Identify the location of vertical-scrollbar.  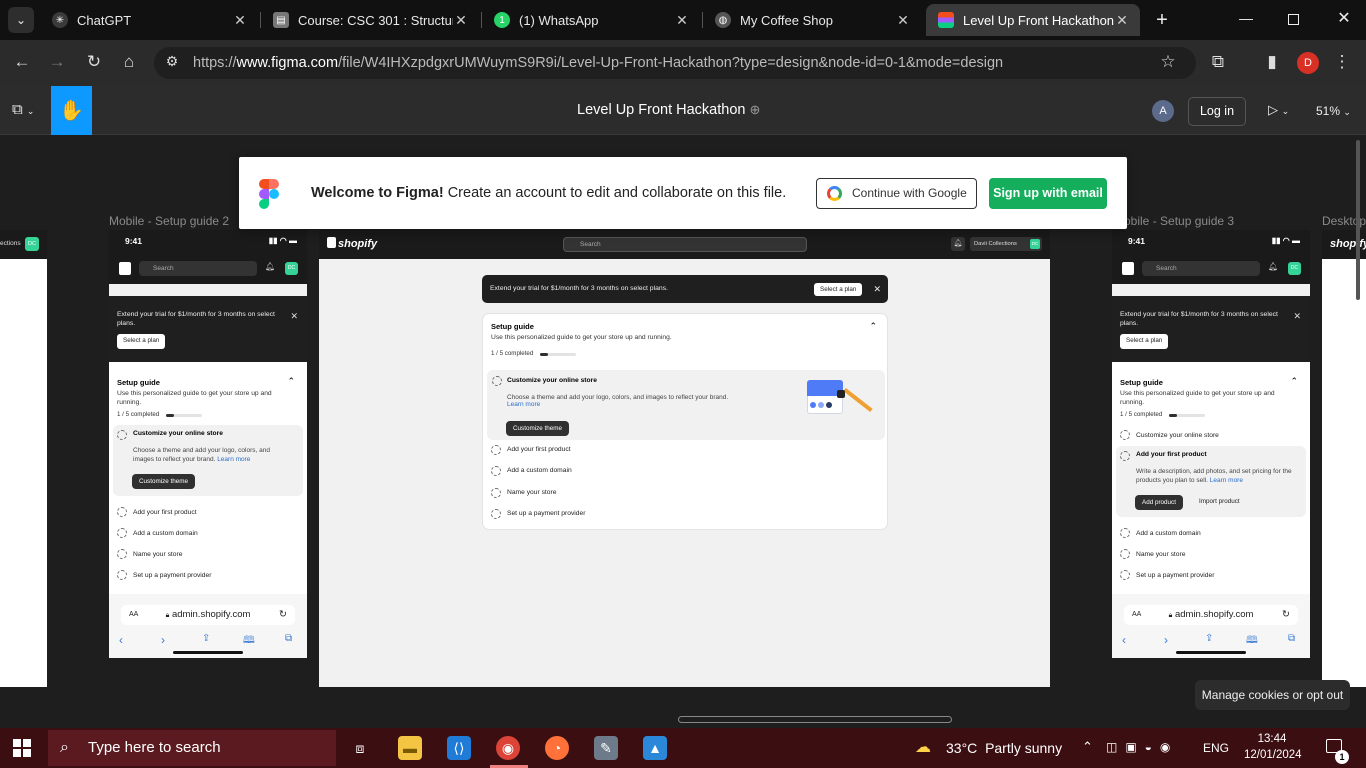
(1358, 220).